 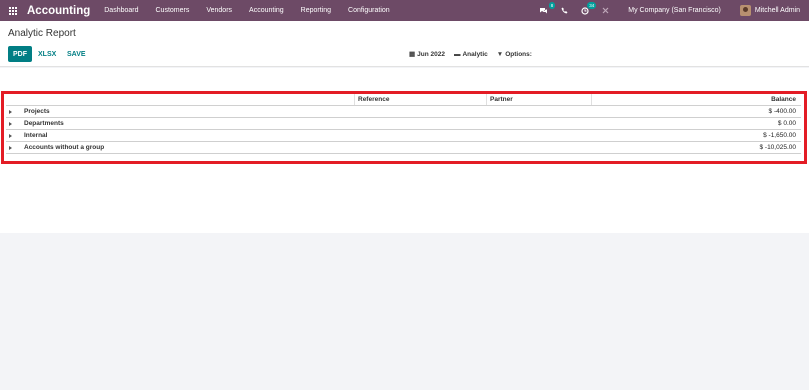 What do you see at coordinates (431, 54) in the screenshot?
I see `date-filter-label: Jun 2022` at bounding box center [431, 54].